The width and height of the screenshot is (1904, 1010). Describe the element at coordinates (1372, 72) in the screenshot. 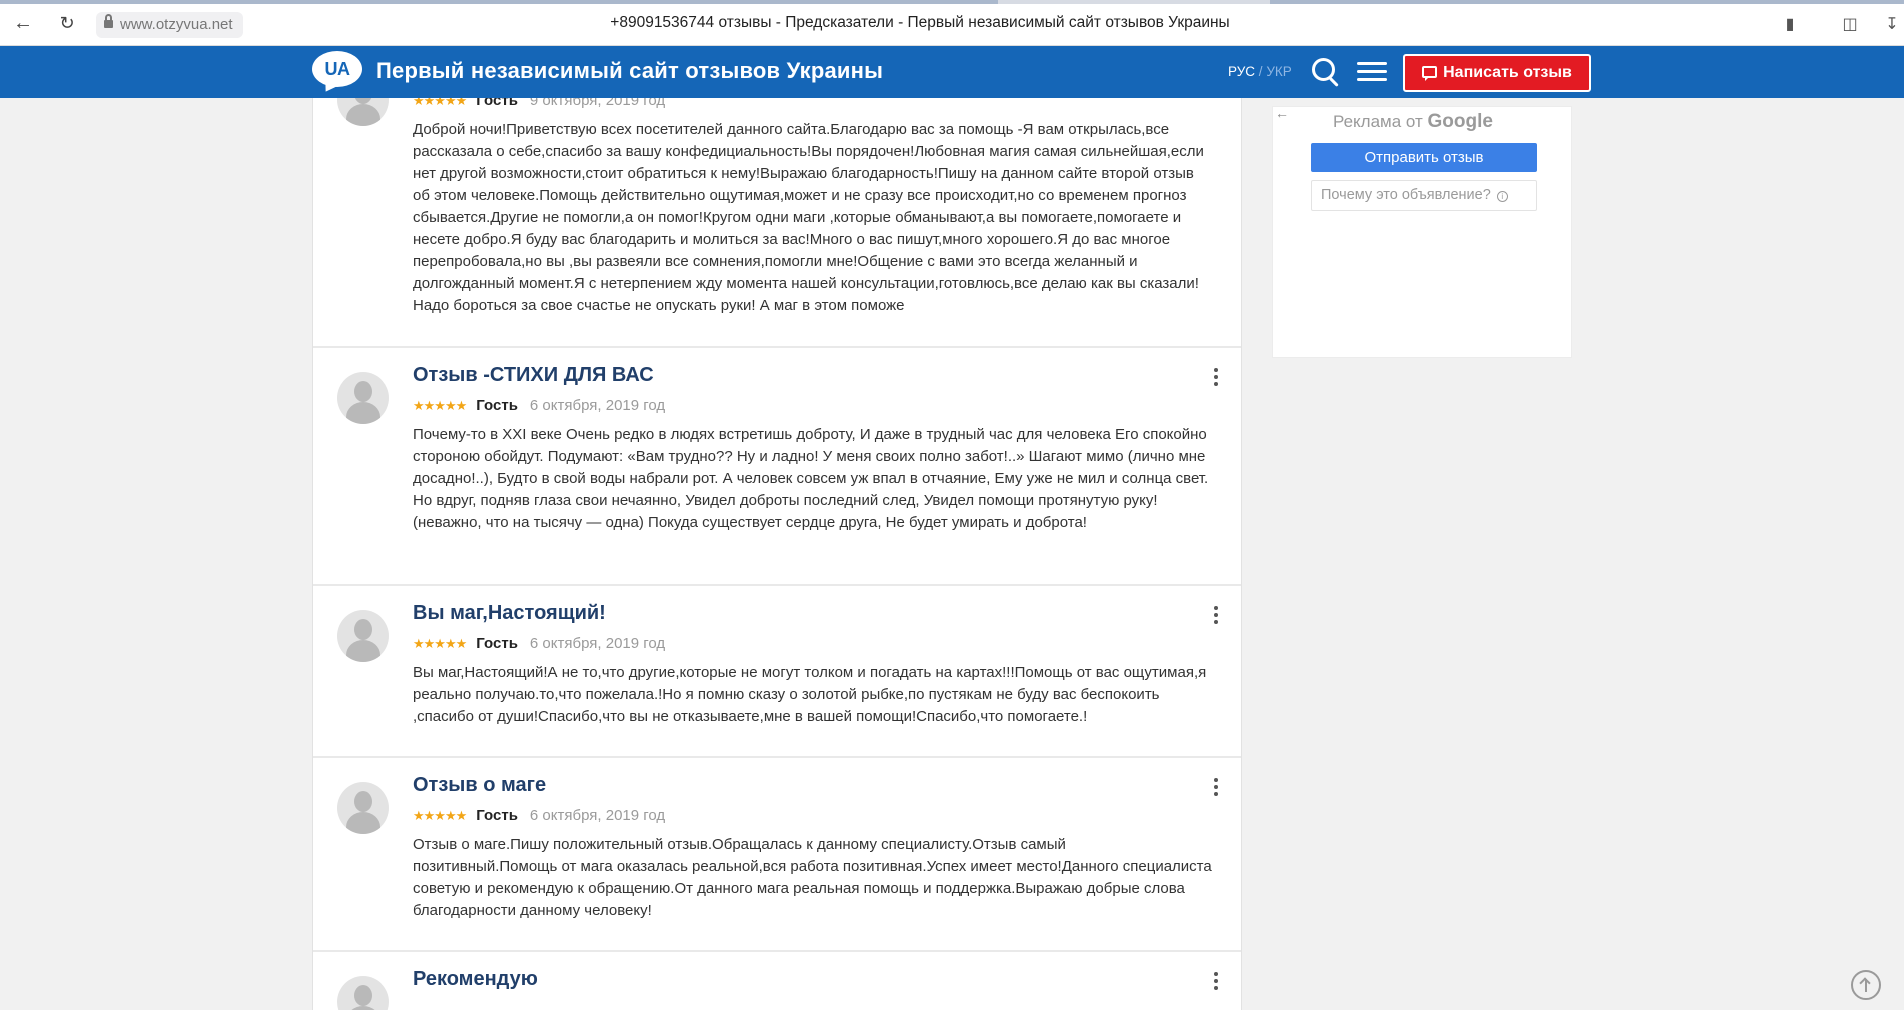

I see `hamburger-menu-icon` at that location.